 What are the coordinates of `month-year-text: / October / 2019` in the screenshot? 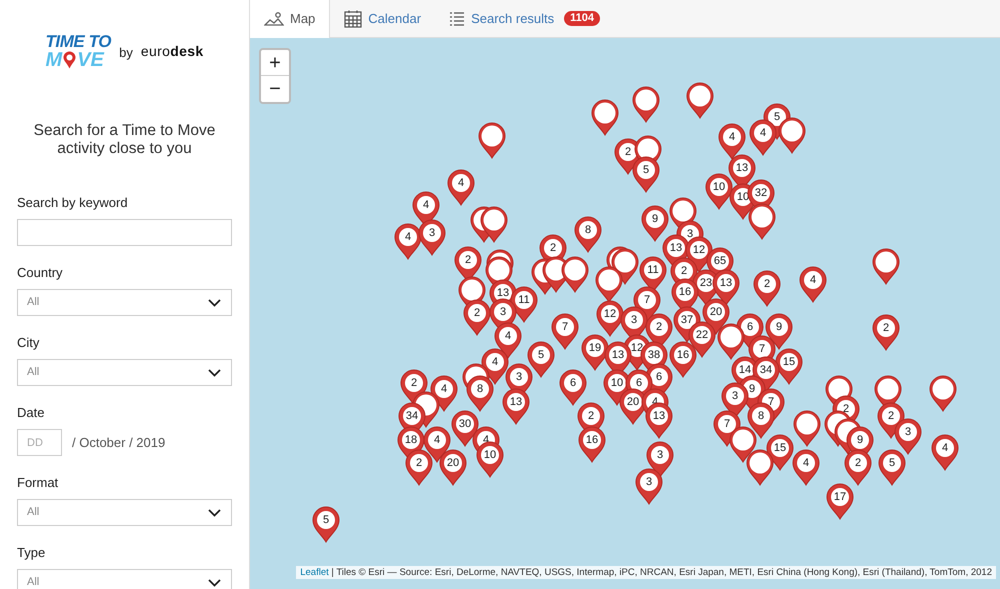 It's located at (119, 443).